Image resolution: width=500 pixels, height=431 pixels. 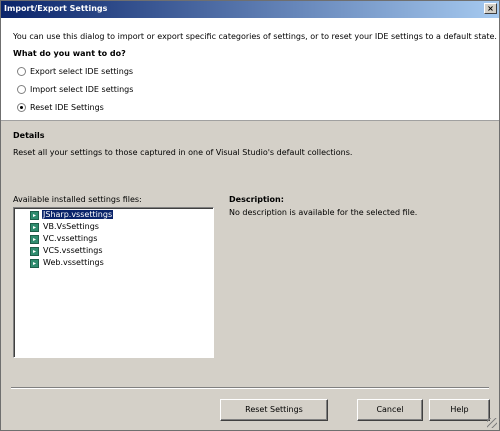 I want to click on radio-import-label: Import select IDE settings, so click(x=81, y=89).